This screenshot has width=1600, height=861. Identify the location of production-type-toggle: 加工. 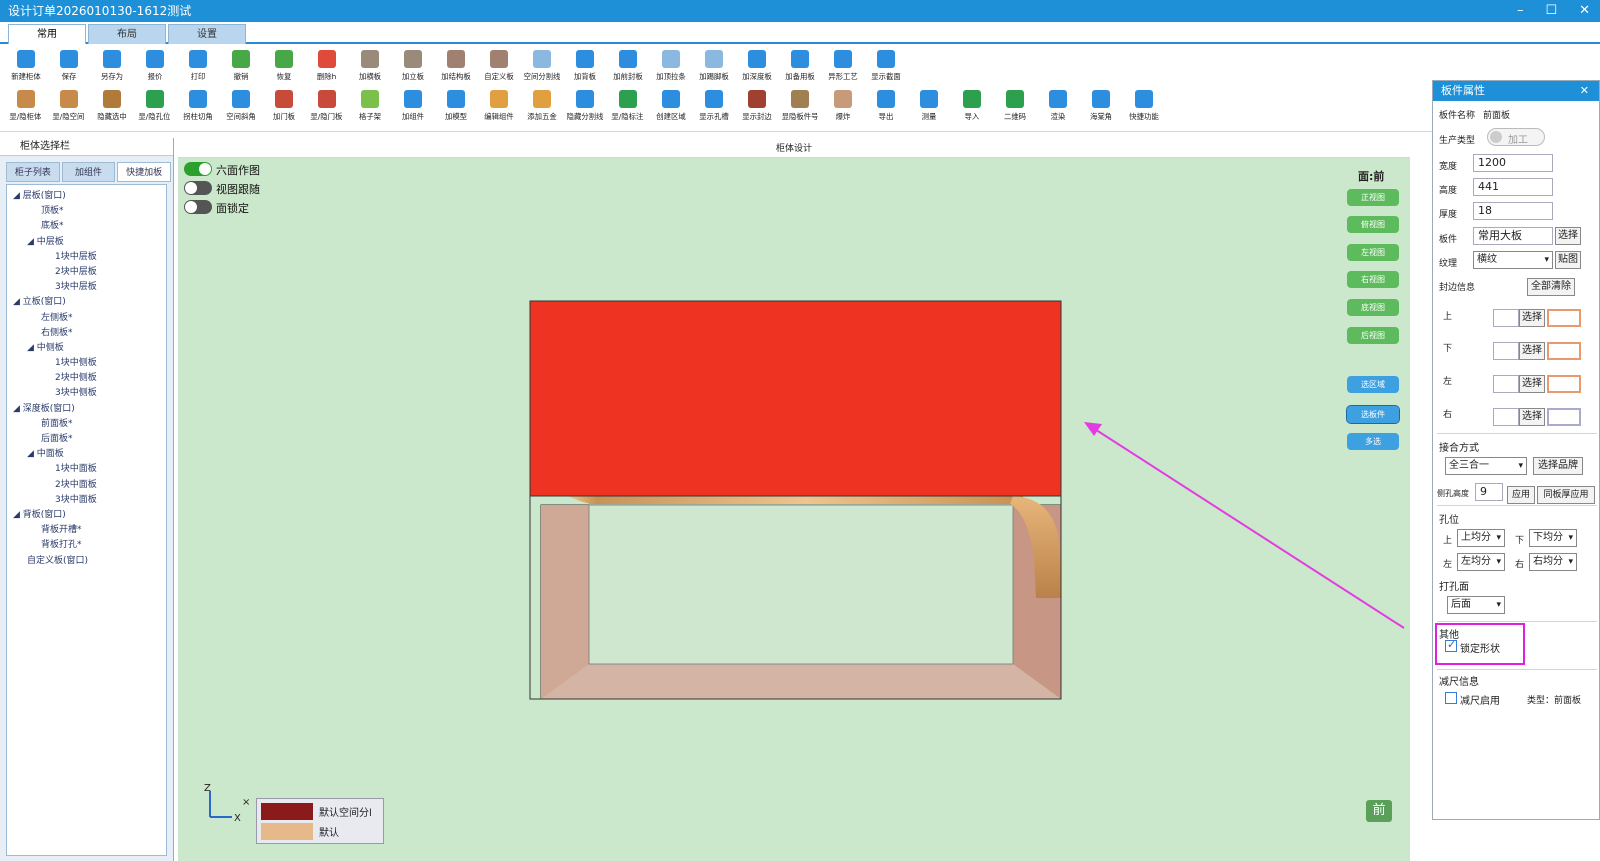
(1516, 137).